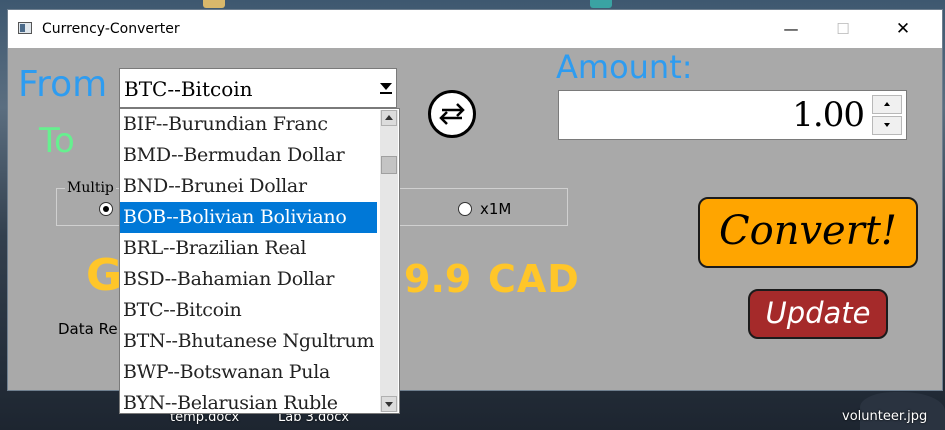 The height and width of the screenshot is (430, 945). What do you see at coordinates (438, 279) in the screenshot?
I see `result-value: 9.9` at bounding box center [438, 279].